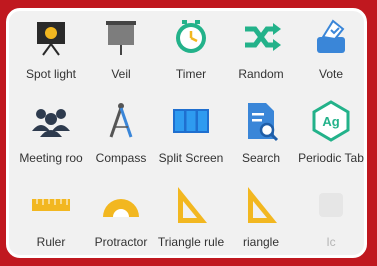 This screenshot has width=377, height=266. I want to click on faded-icon, so click(331, 205).